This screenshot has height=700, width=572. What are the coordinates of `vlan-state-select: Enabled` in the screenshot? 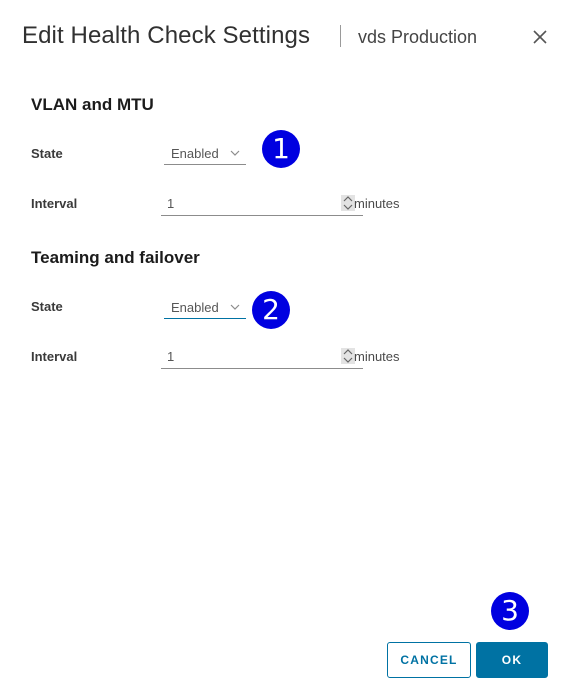 It's located at (205, 155).